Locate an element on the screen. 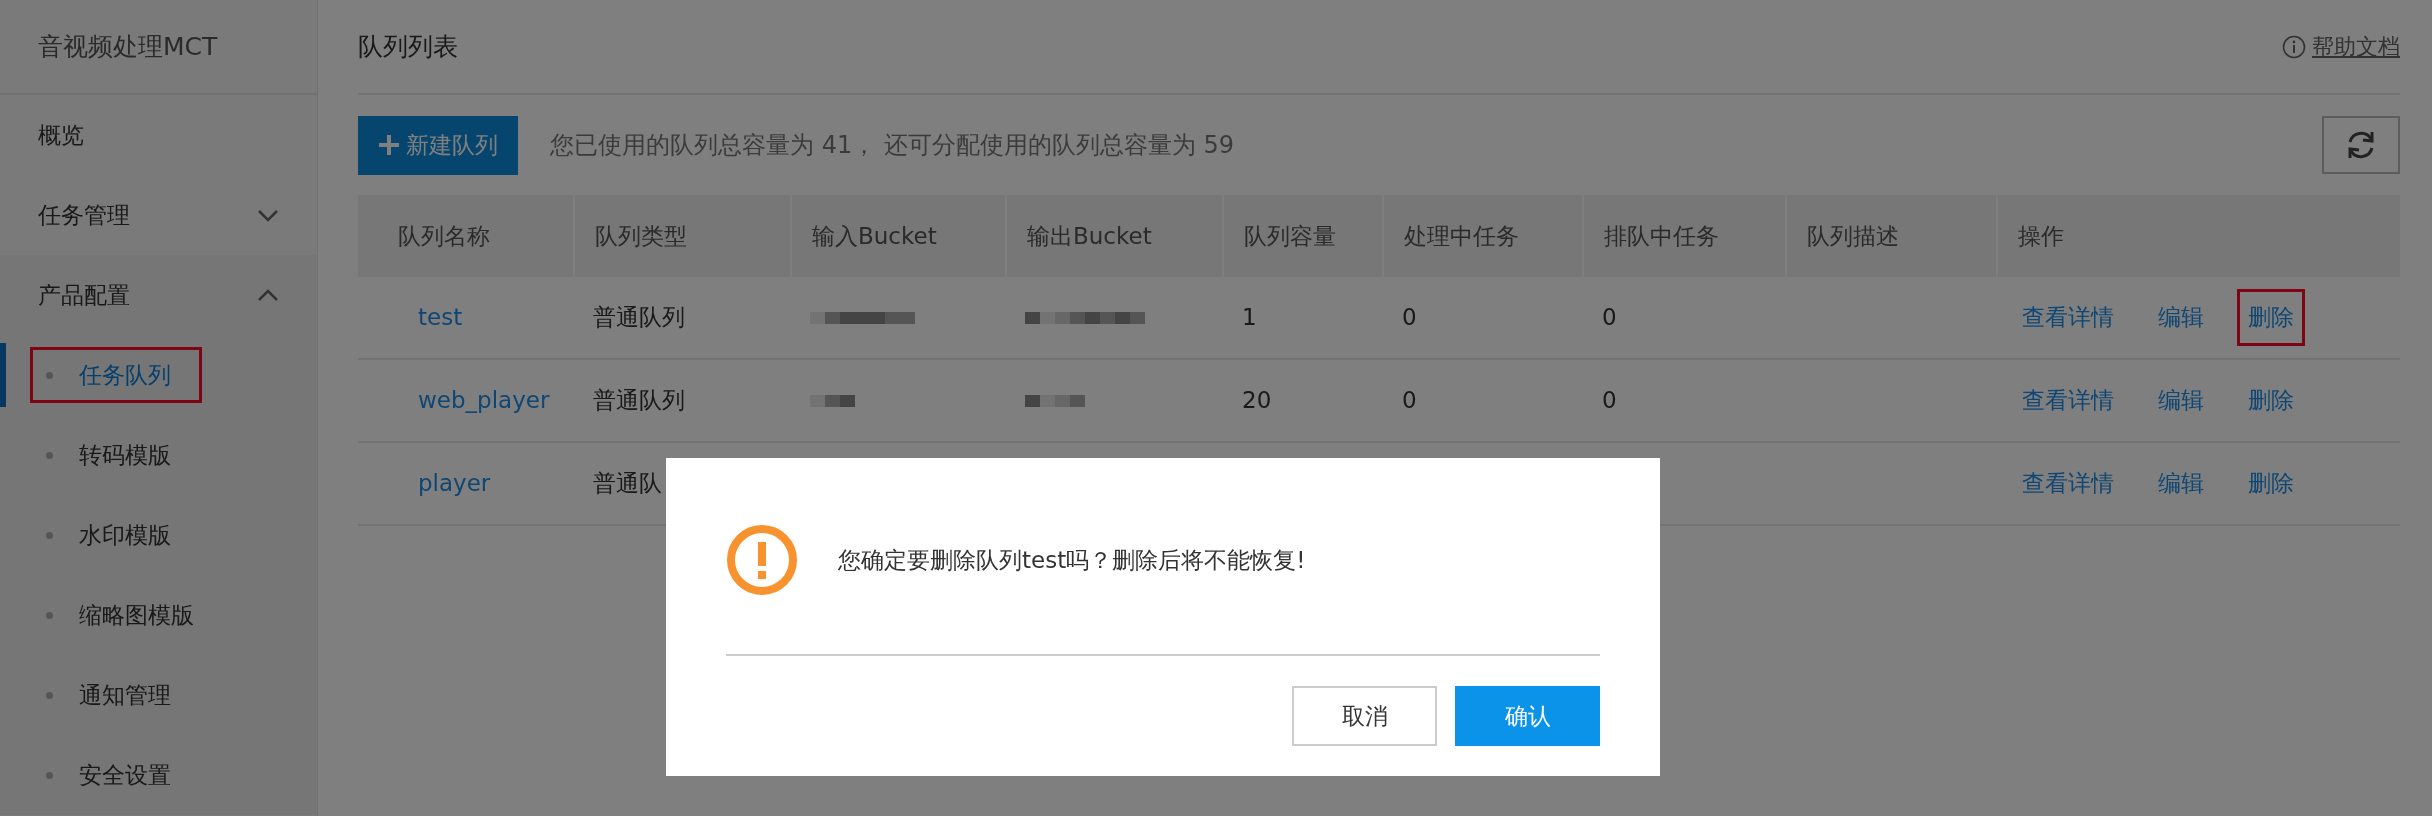 This screenshot has width=2432, height=816. column-header: 输入Bucket is located at coordinates (897, 236).